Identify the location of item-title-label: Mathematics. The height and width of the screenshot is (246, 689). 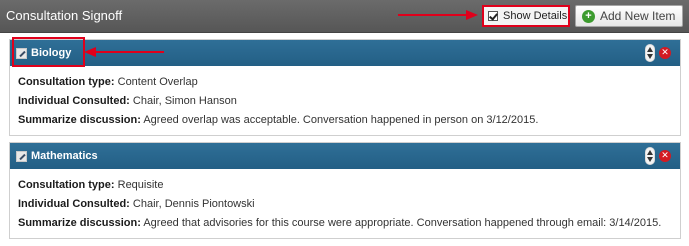
(64, 156).